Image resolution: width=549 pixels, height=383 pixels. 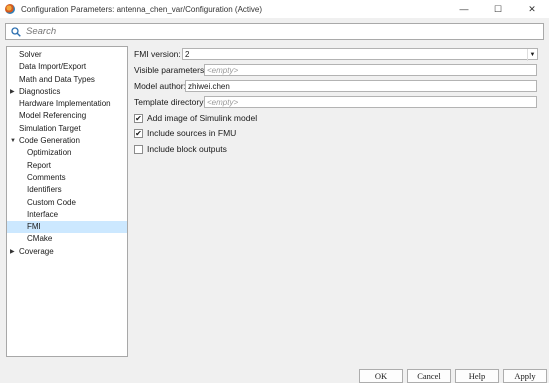 I want to click on add-image-label: Add image of Simulink model, so click(x=202, y=118).